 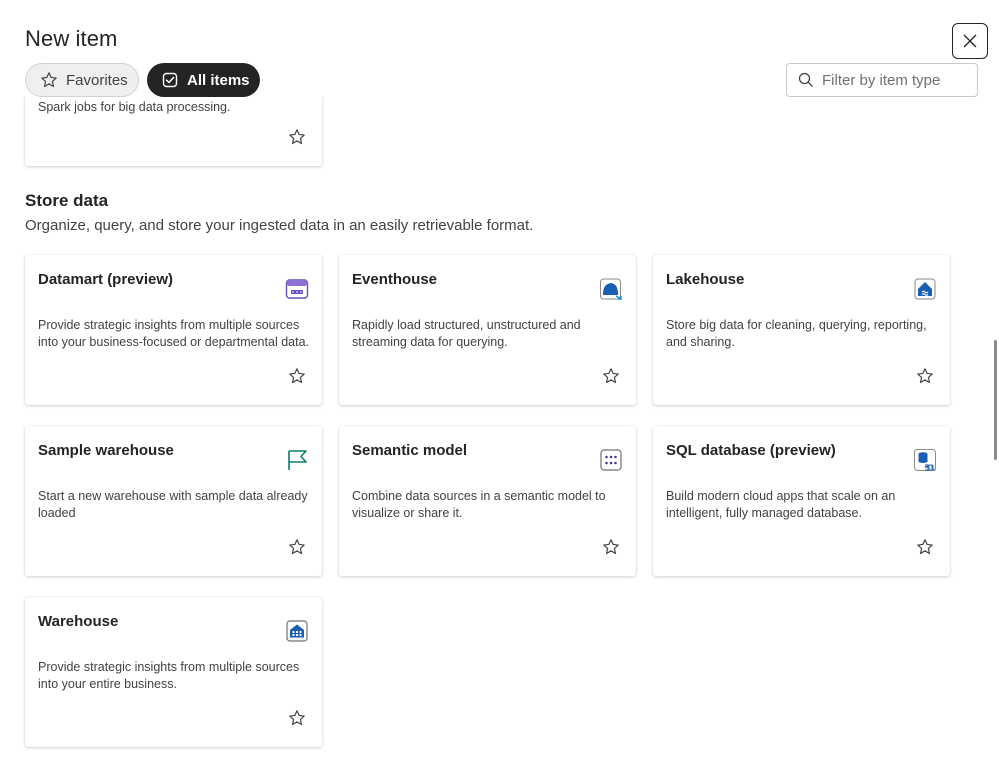 What do you see at coordinates (925, 289) in the screenshot?
I see `lakehouse-icon` at bounding box center [925, 289].